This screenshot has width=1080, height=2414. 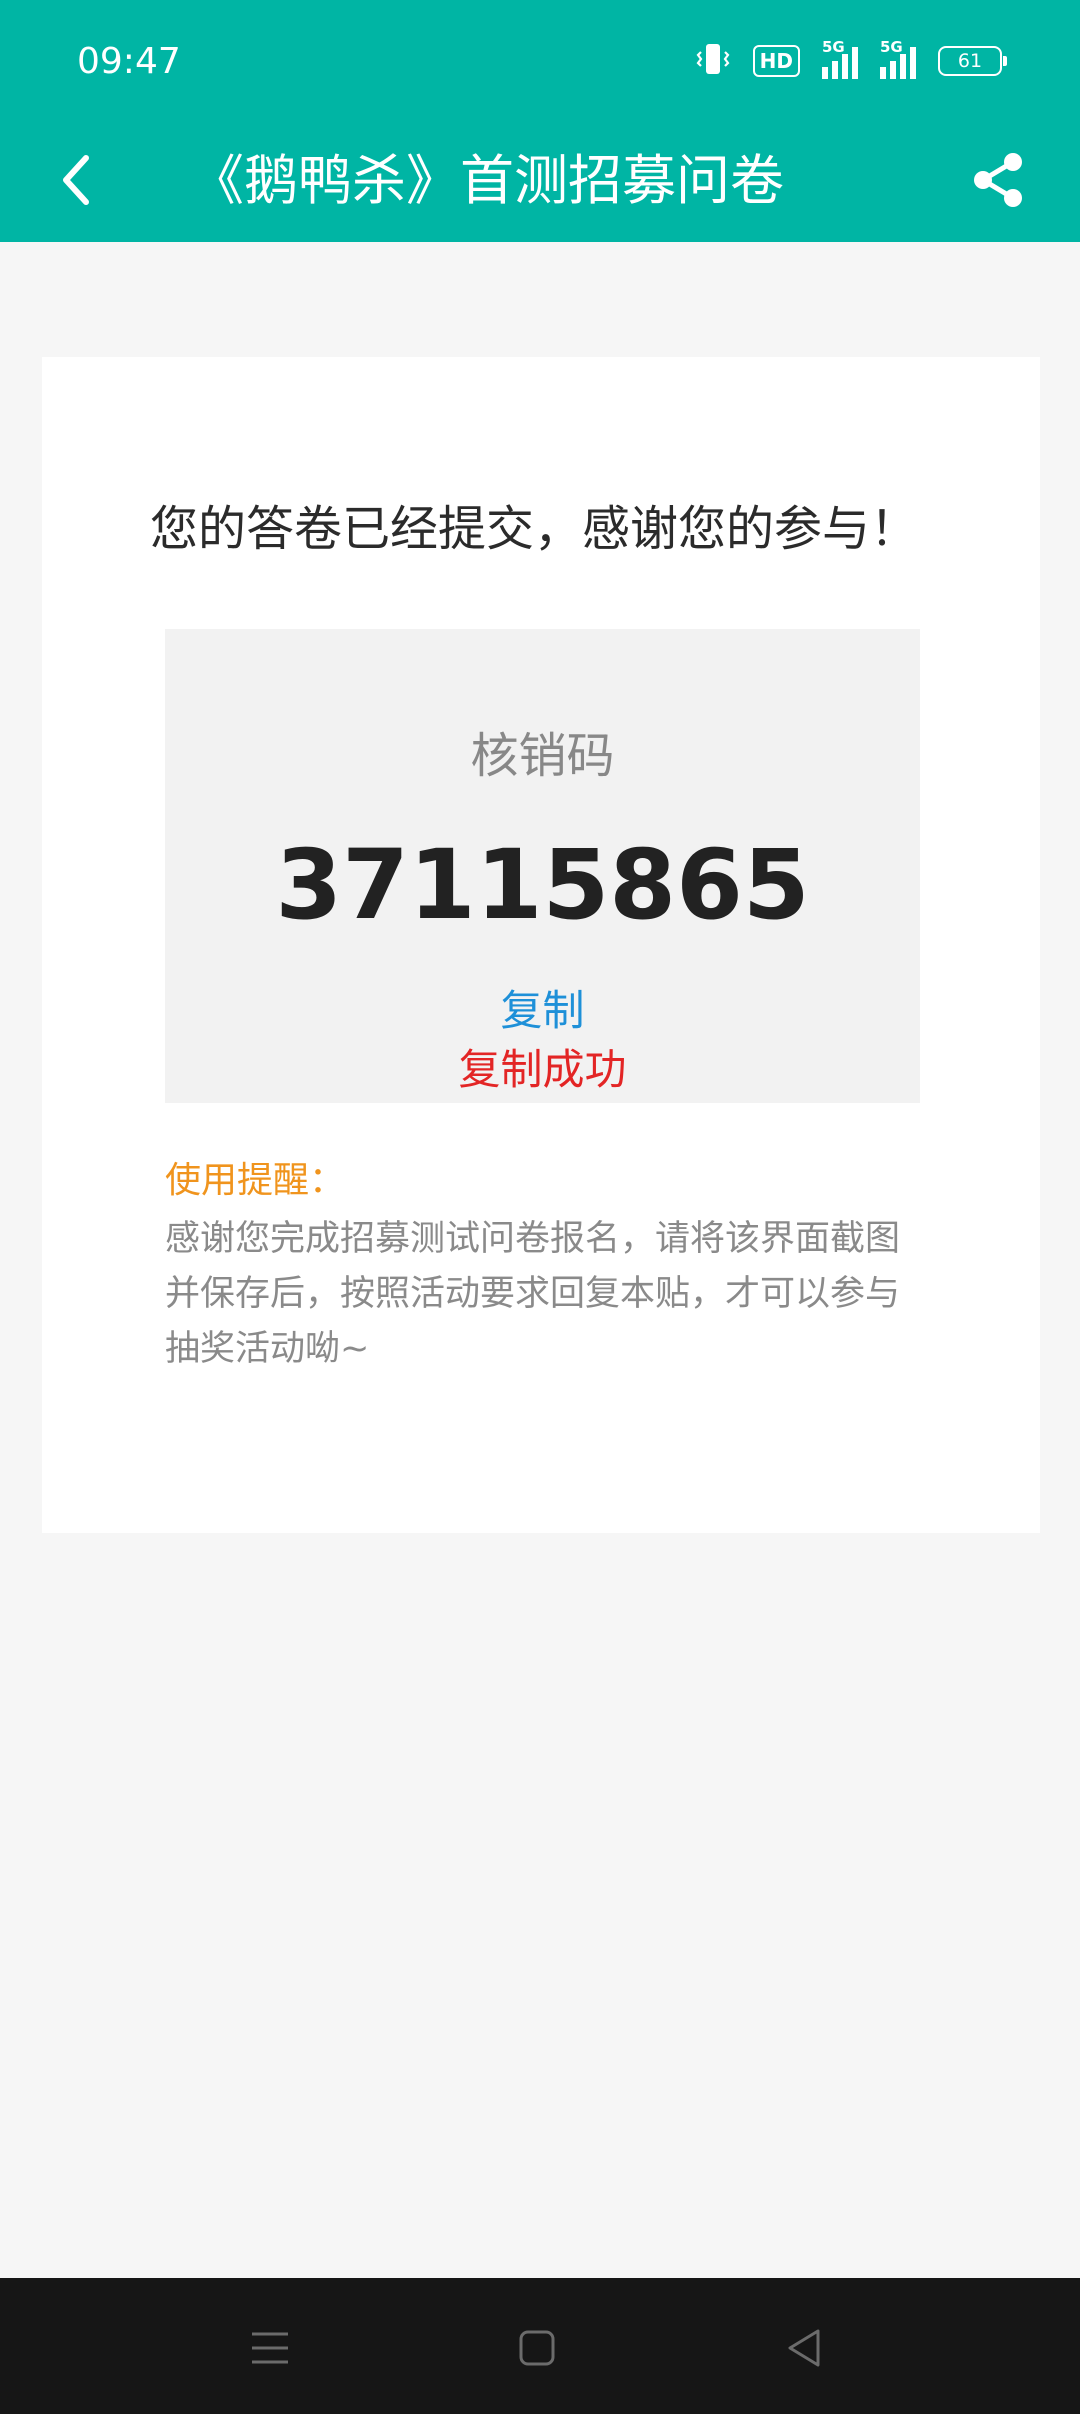 I want to click on recent-apps-button, so click(x=270, y=2348).